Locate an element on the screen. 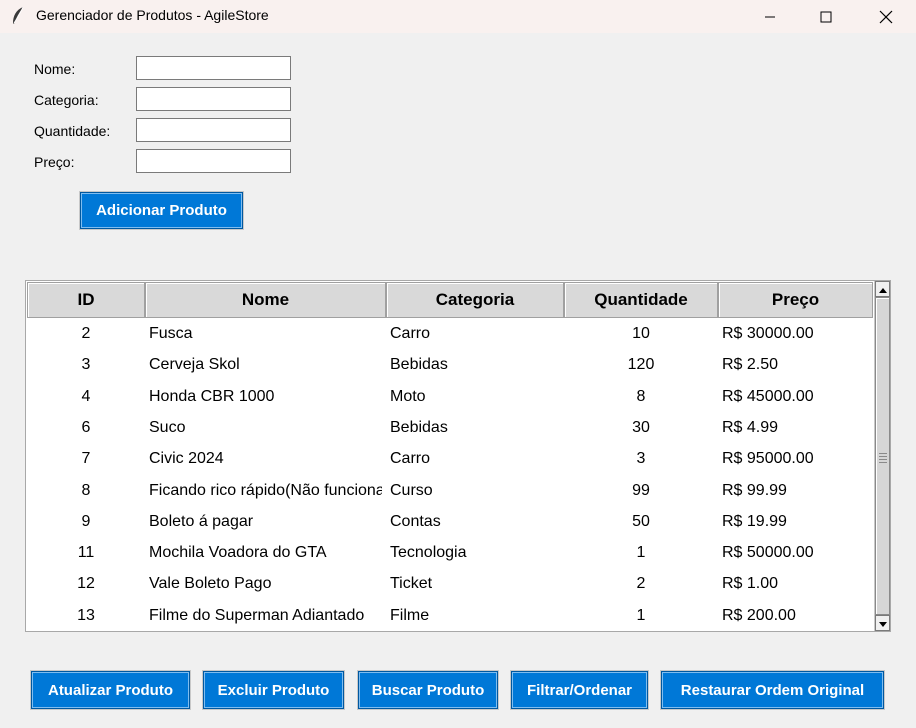 This screenshot has width=916, height=728. table-row: 2 Fusca Carro 10 R$ 30000.00 is located at coordinates (450, 333).